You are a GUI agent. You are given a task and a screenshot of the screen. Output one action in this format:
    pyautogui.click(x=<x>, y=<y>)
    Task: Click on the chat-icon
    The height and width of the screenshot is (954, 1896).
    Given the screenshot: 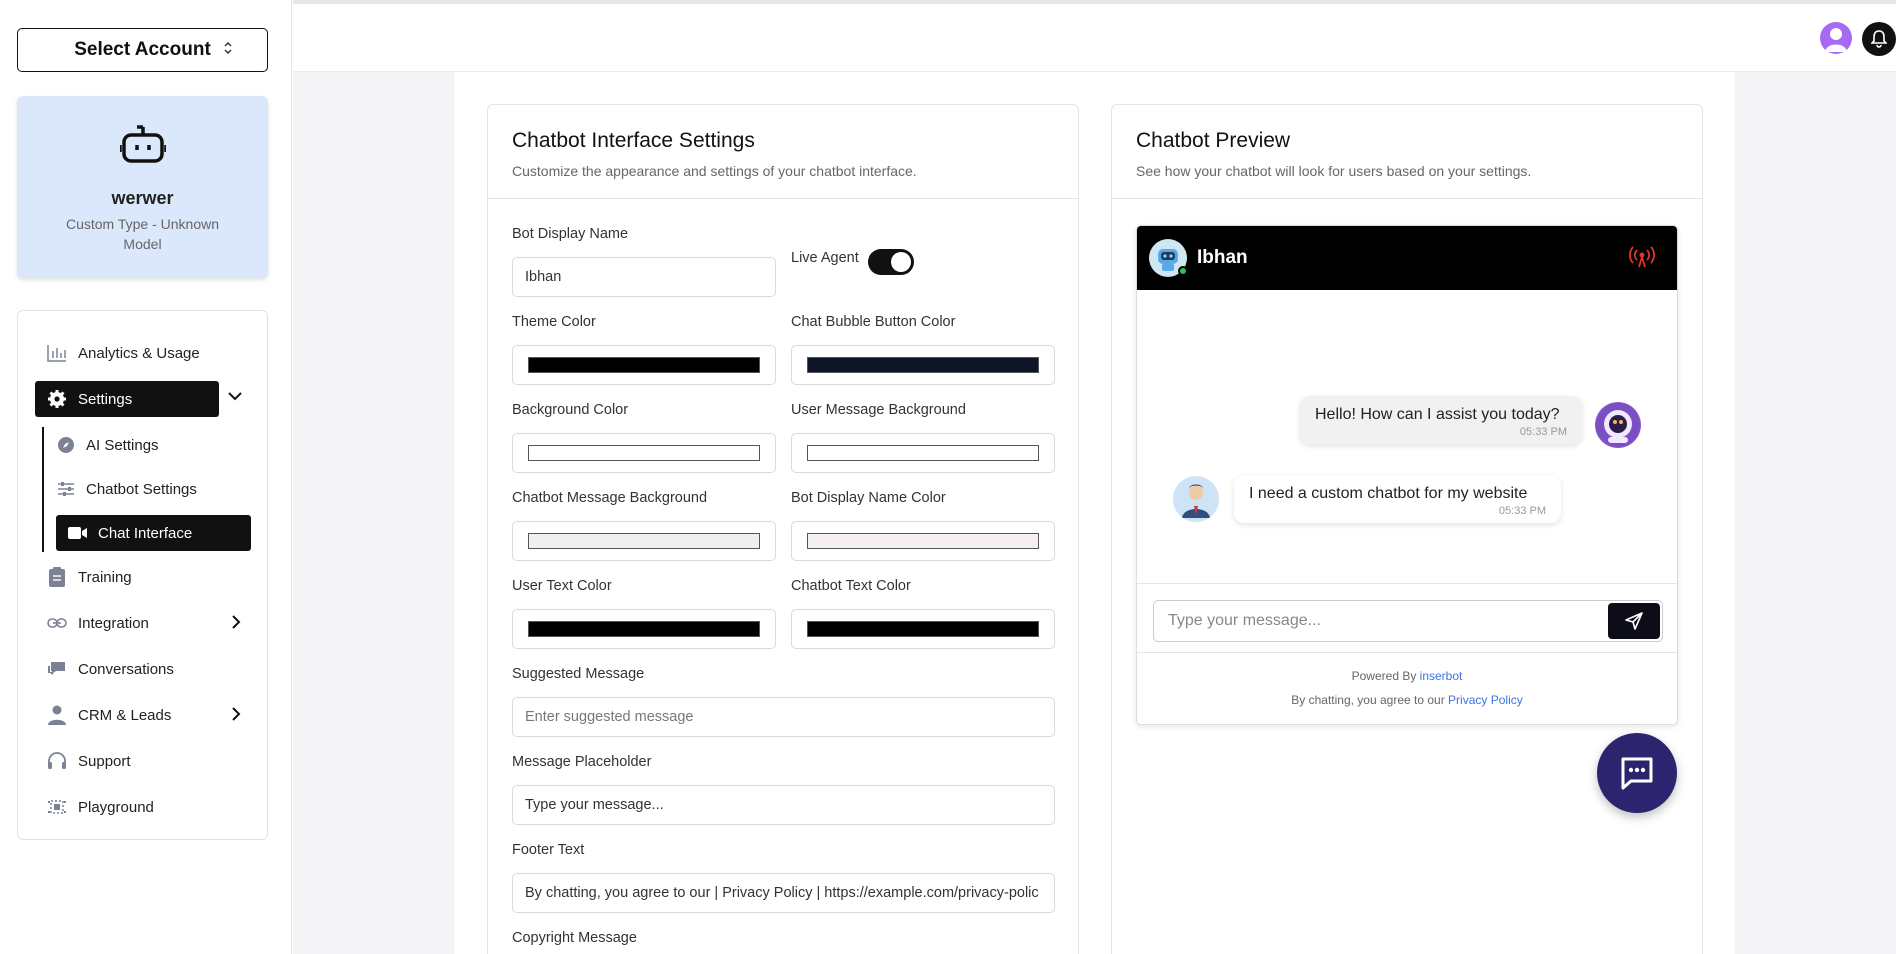 What is the action you would take?
    pyautogui.click(x=57, y=669)
    